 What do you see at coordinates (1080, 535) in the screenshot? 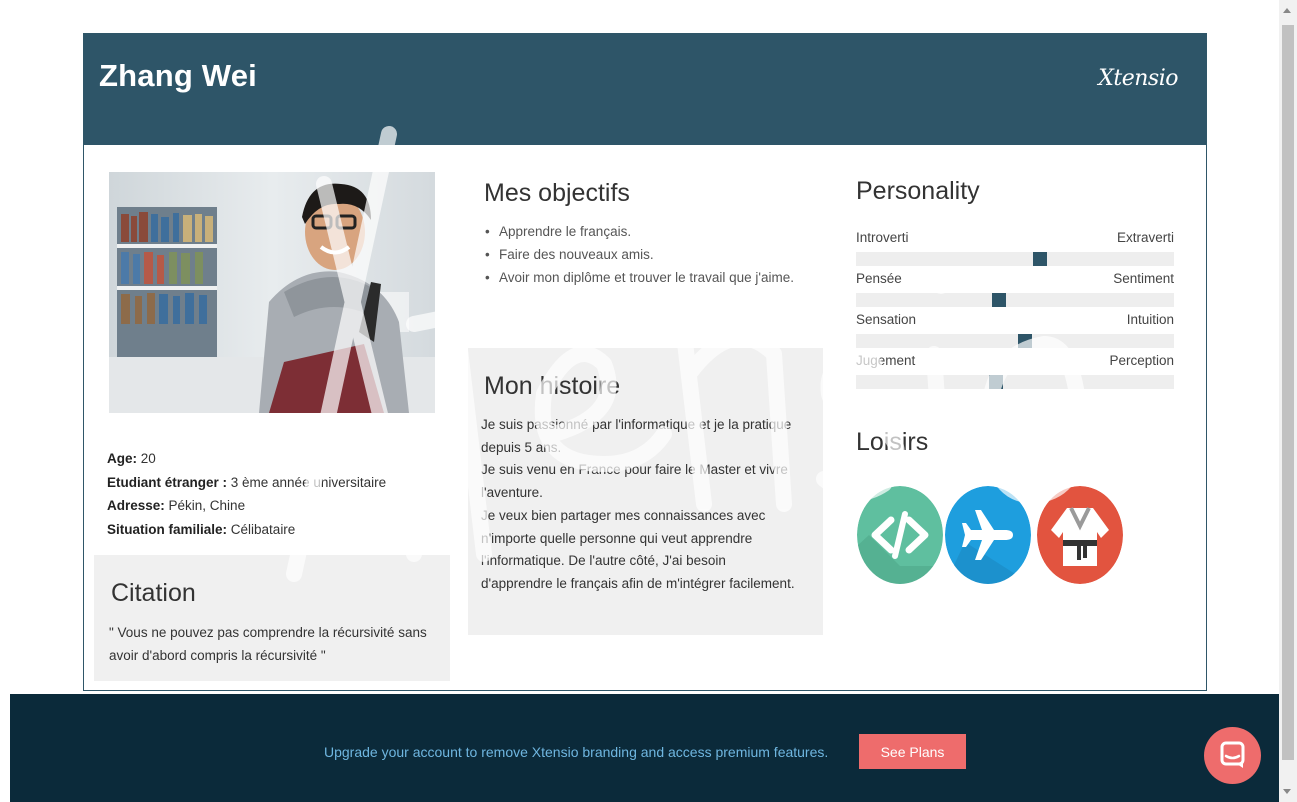
I see `judo-gi-icon` at bounding box center [1080, 535].